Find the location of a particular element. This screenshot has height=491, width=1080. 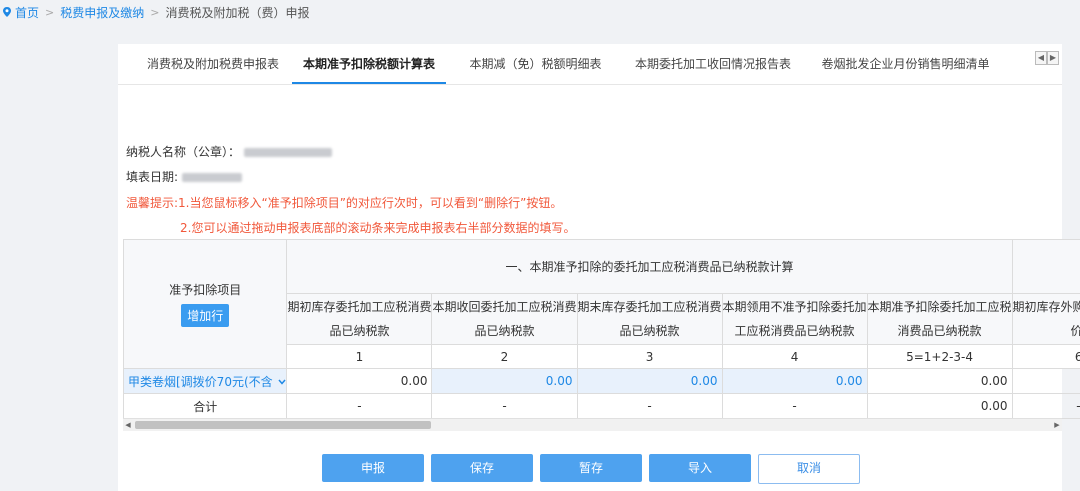

column-header-2-line2: 品已纳税款 is located at coordinates (504, 331).